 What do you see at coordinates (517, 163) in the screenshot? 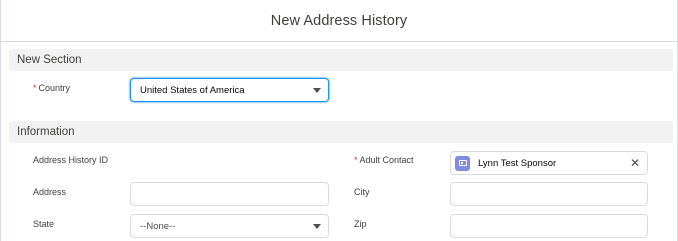
I see `adult-contact-value: Lynn Test Sponsor` at bounding box center [517, 163].